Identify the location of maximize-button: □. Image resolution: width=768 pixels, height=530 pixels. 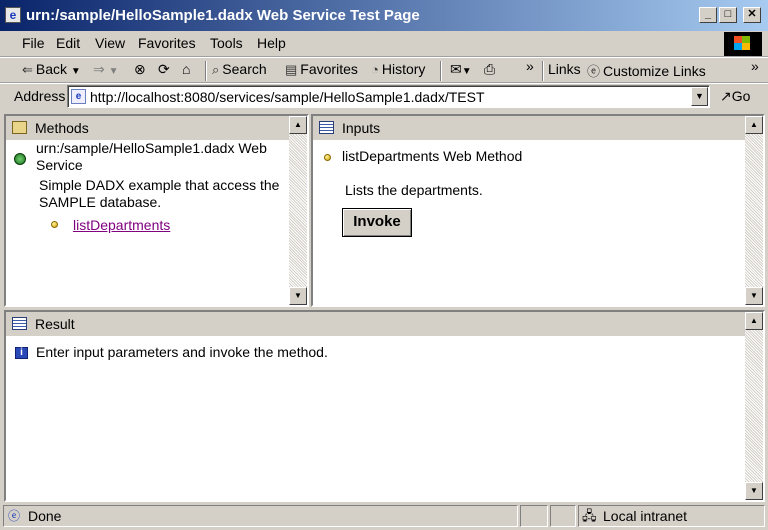
(728, 15).